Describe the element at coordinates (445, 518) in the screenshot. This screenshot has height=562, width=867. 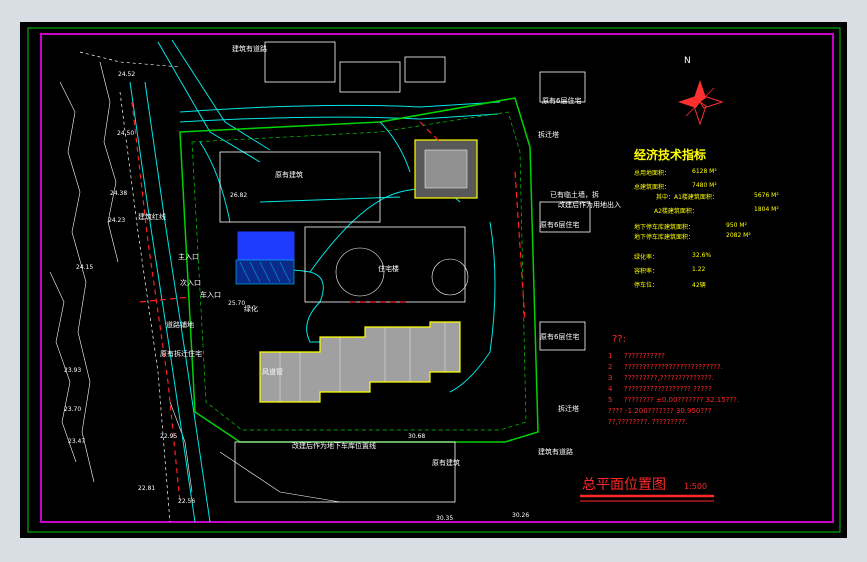
I see `elevation: 30.35` at that location.